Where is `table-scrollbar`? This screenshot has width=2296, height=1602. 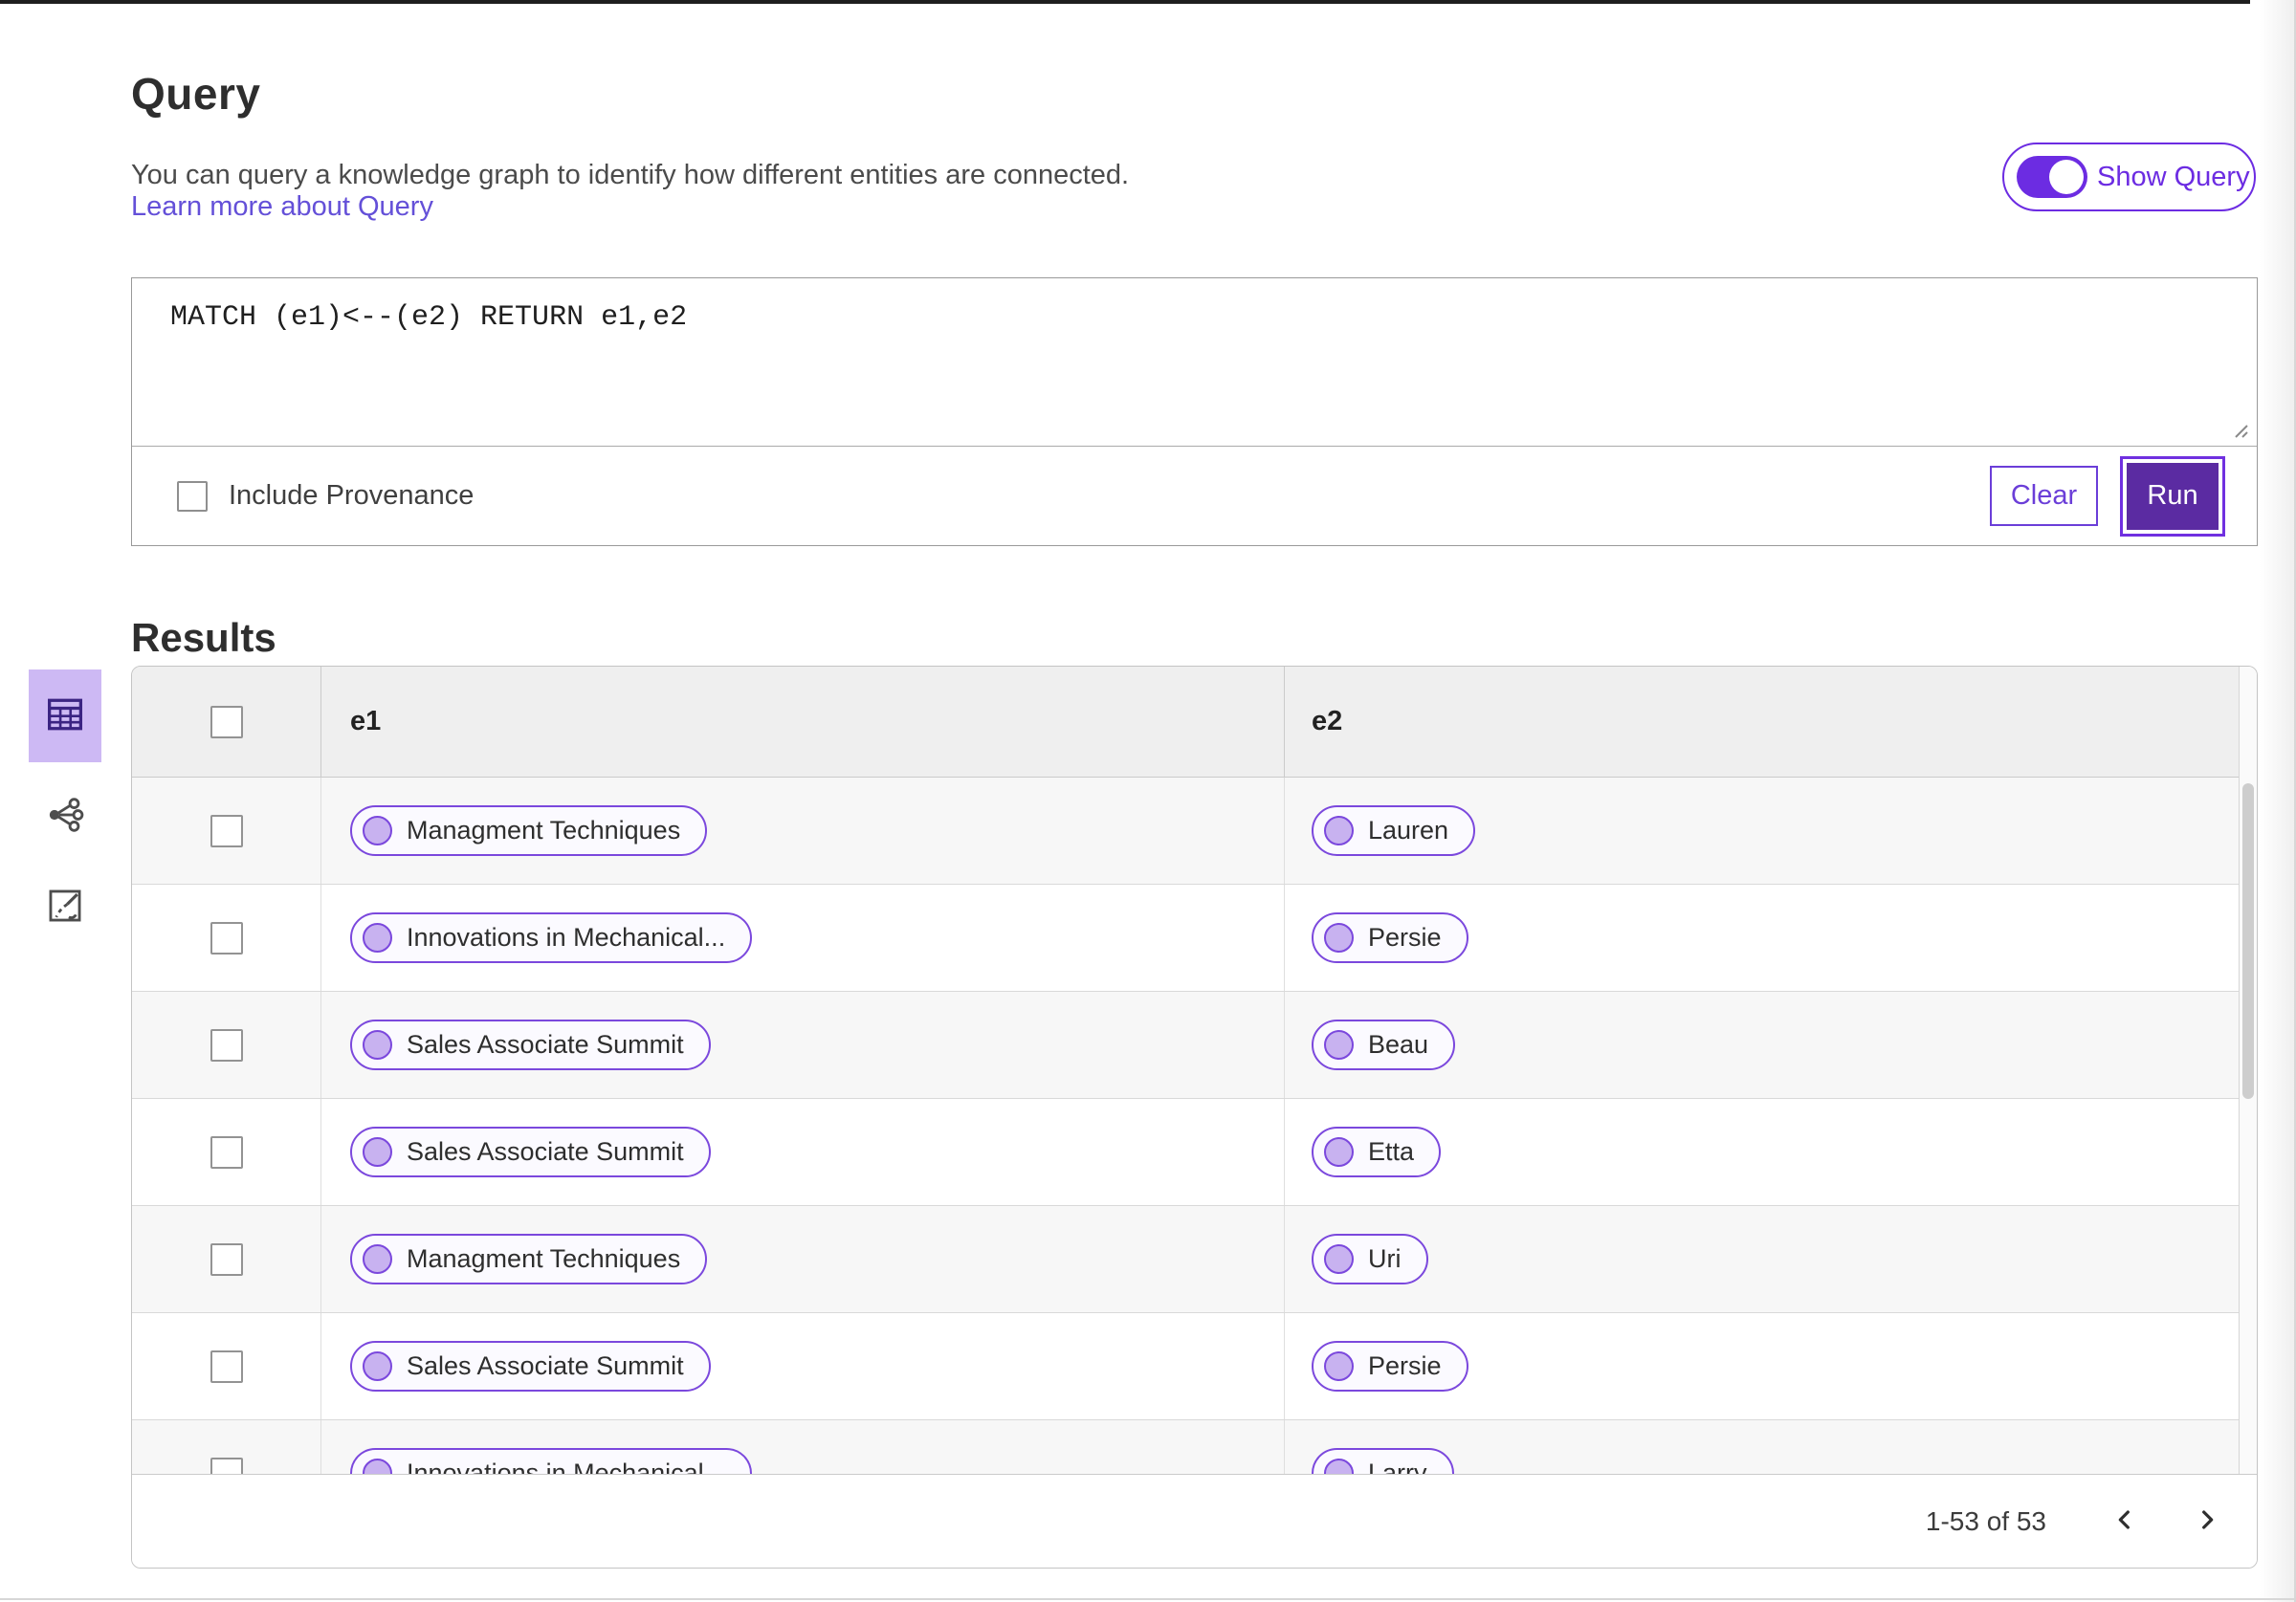
table-scrollbar is located at coordinates (2248, 1070).